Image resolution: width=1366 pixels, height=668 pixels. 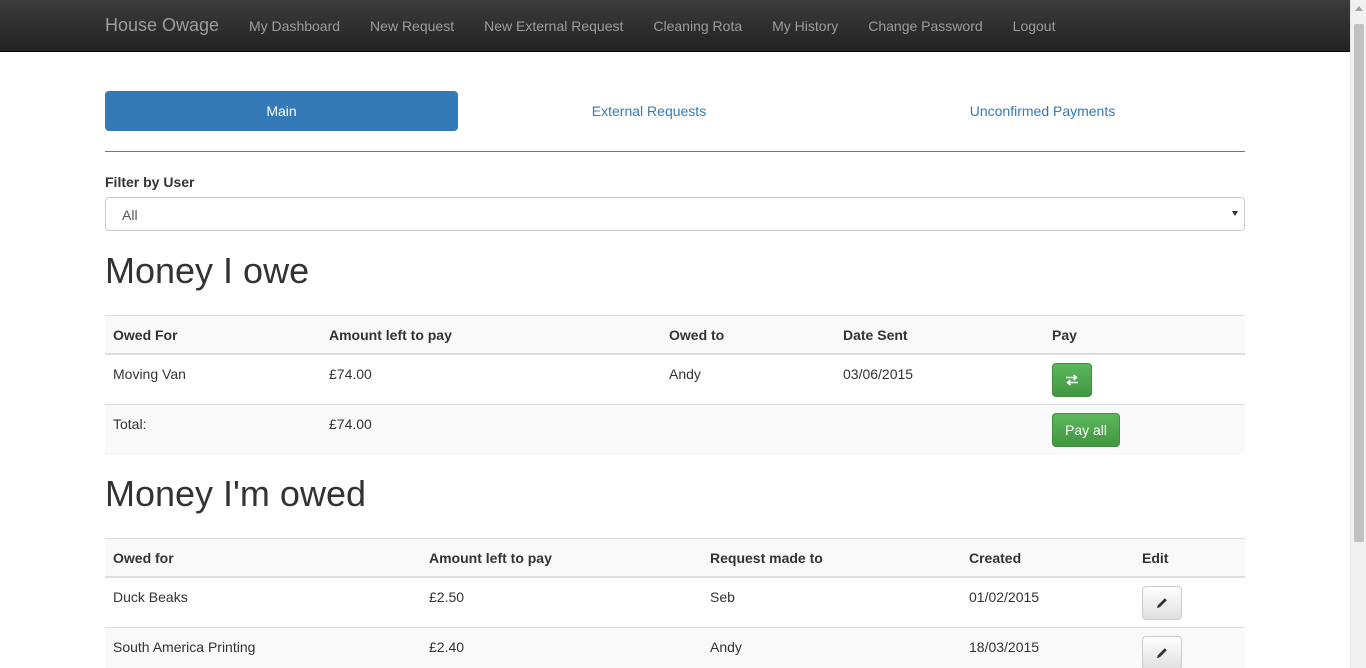 I want to click on request-made-to-cell: Seb, so click(x=722, y=597).